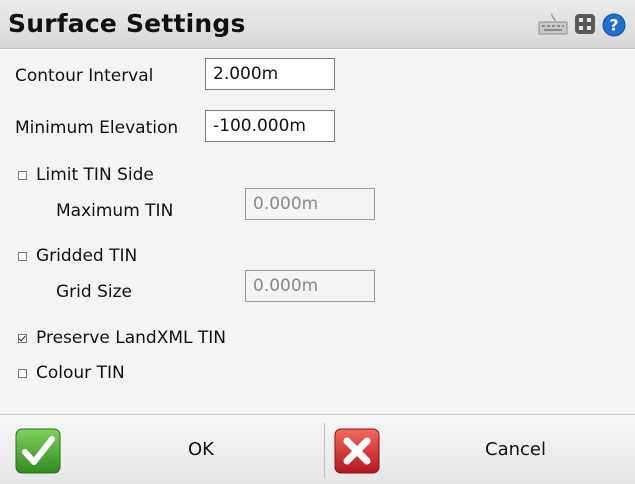 The width and height of the screenshot is (635, 484). Describe the element at coordinates (201, 449) in the screenshot. I see `ok-label: OK` at that location.